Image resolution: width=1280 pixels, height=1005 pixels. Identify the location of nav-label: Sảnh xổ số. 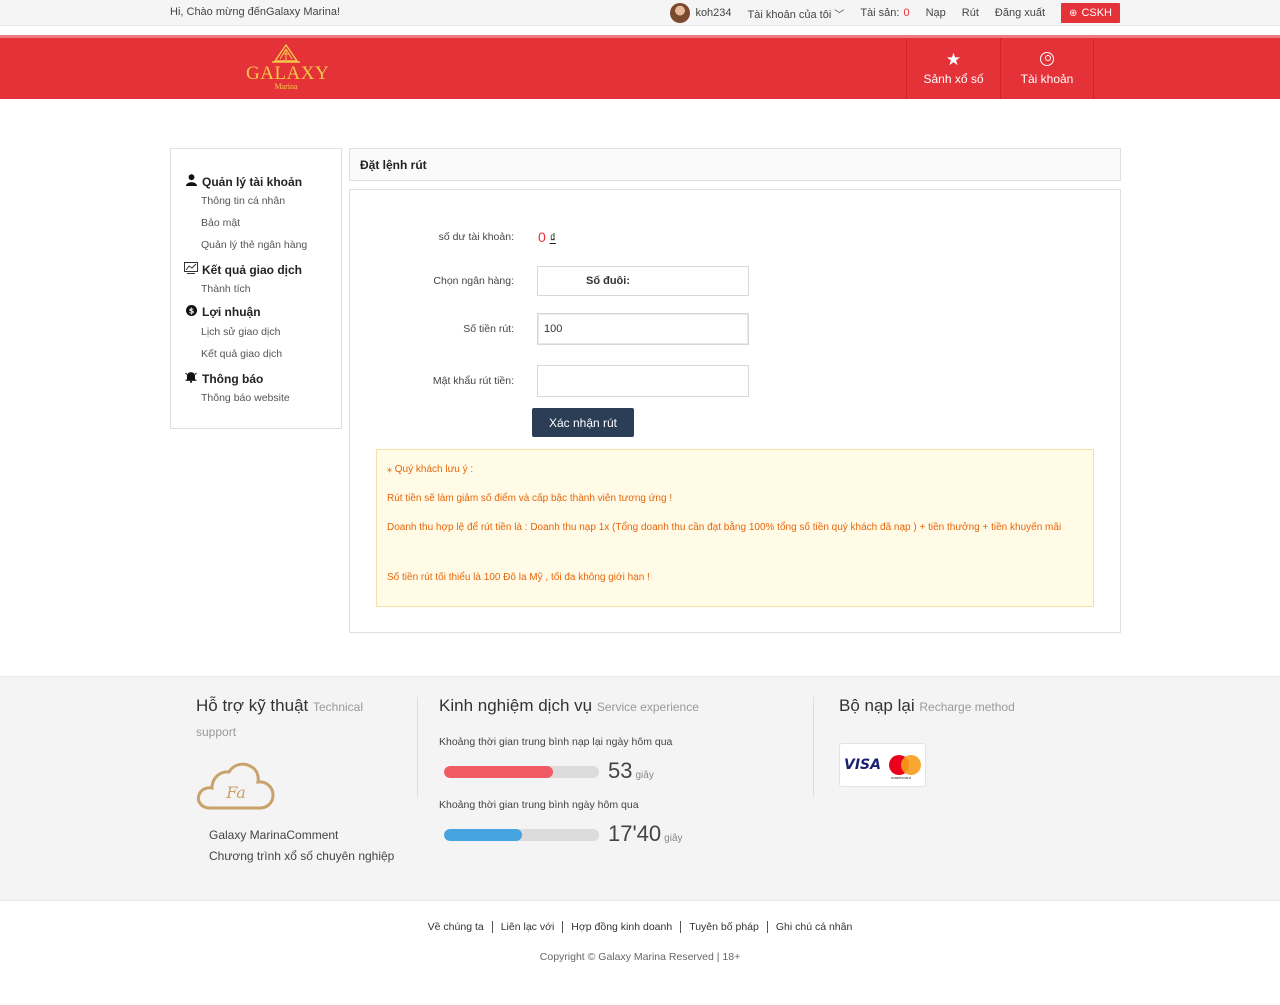
(953, 79).